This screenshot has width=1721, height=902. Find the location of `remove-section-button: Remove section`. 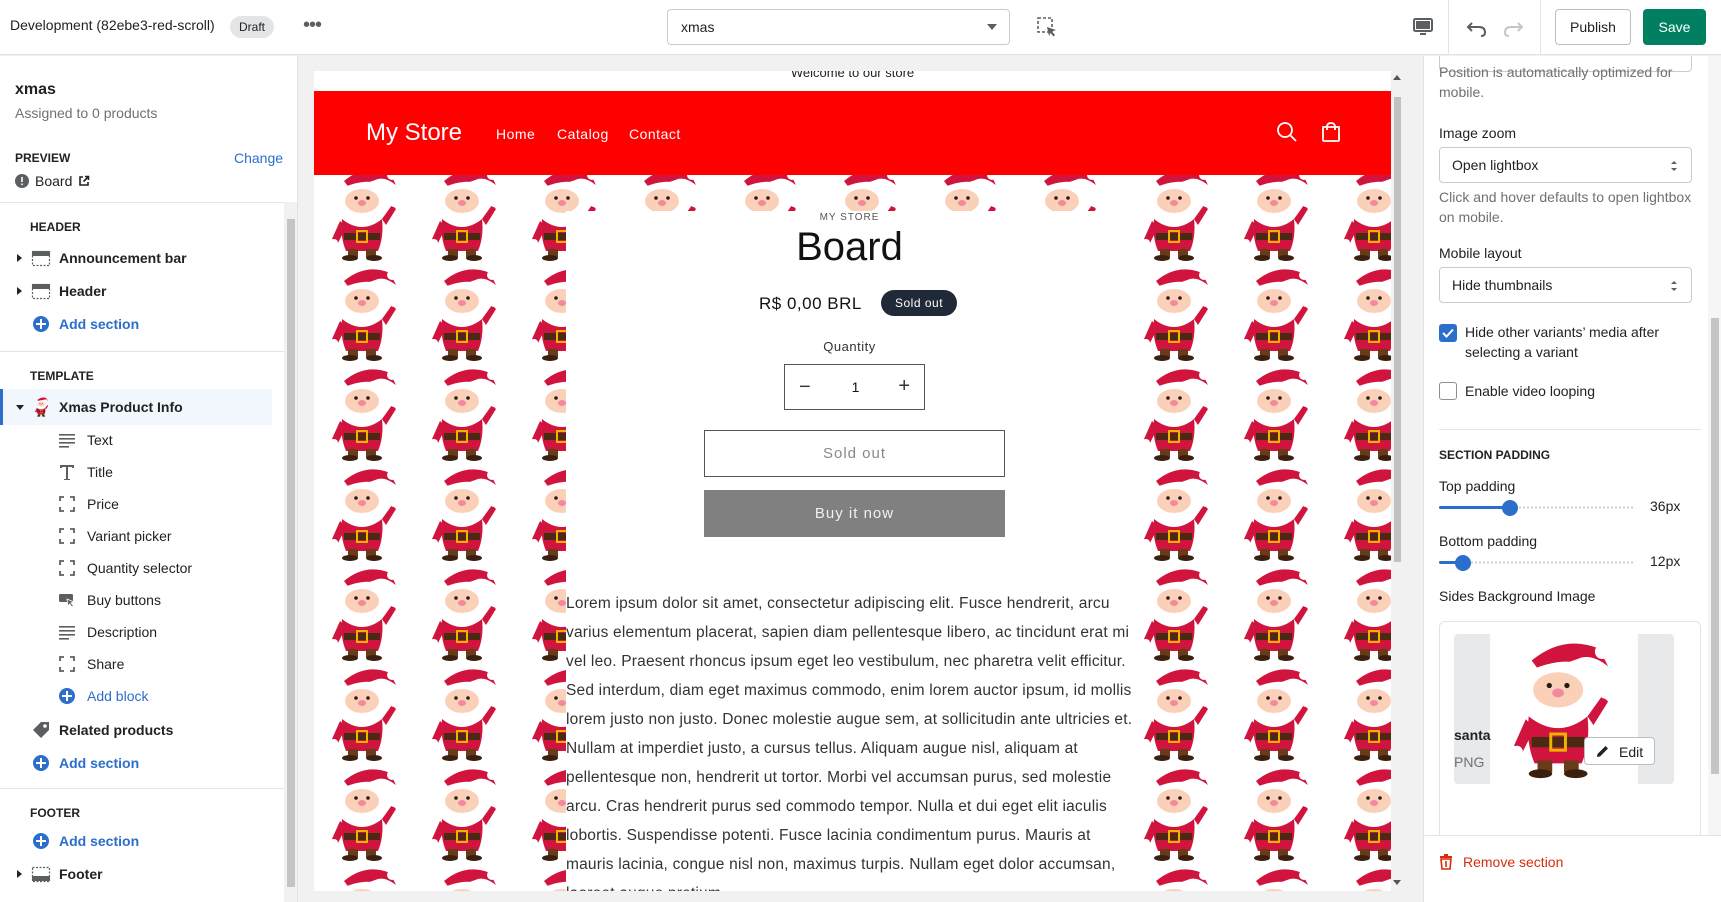

remove-section-button: Remove section is located at coordinates (1501, 862).